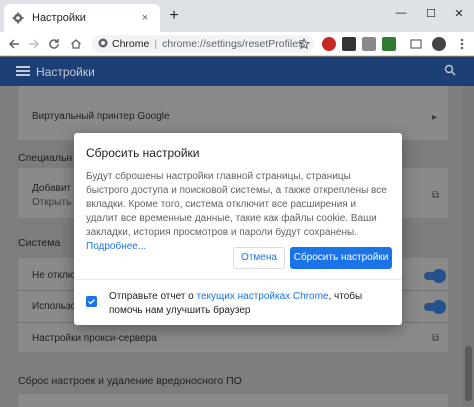 The height and width of the screenshot is (407, 474). What do you see at coordinates (459, 13) in the screenshot?
I see `window-close-button: ✕` at bounding box center [459, 13].